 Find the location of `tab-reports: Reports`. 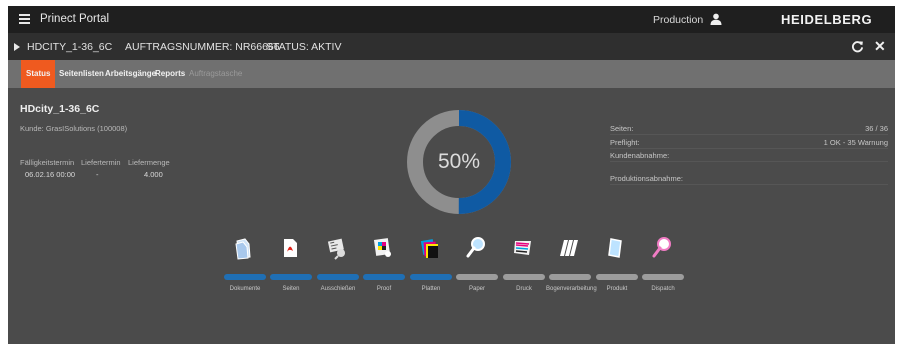

tab-reports: Reports is located at coordinates (170, 74).